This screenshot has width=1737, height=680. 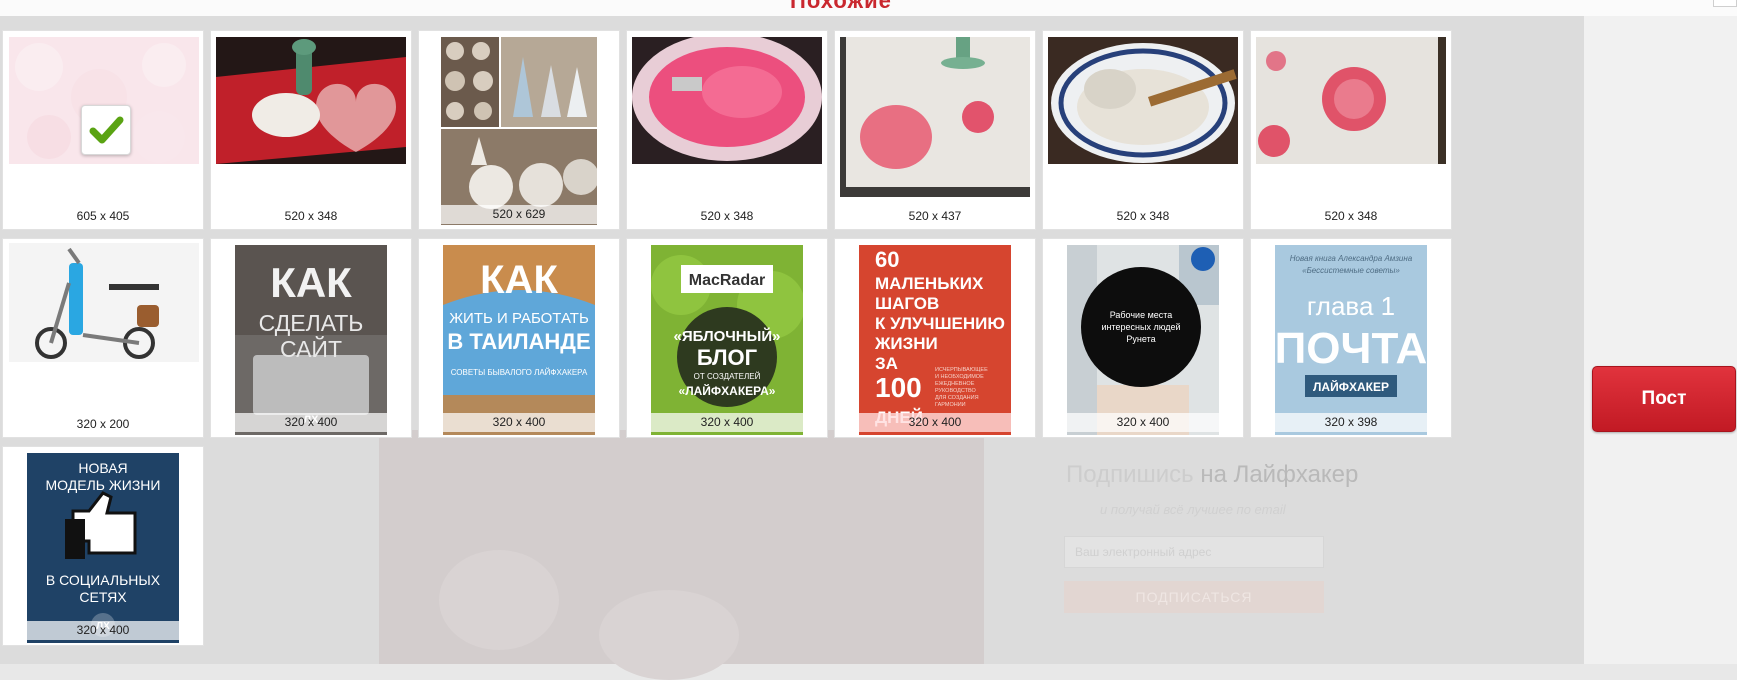 I want to click on image-tile-7: 520 x 348, so click(x=1351, y=130).